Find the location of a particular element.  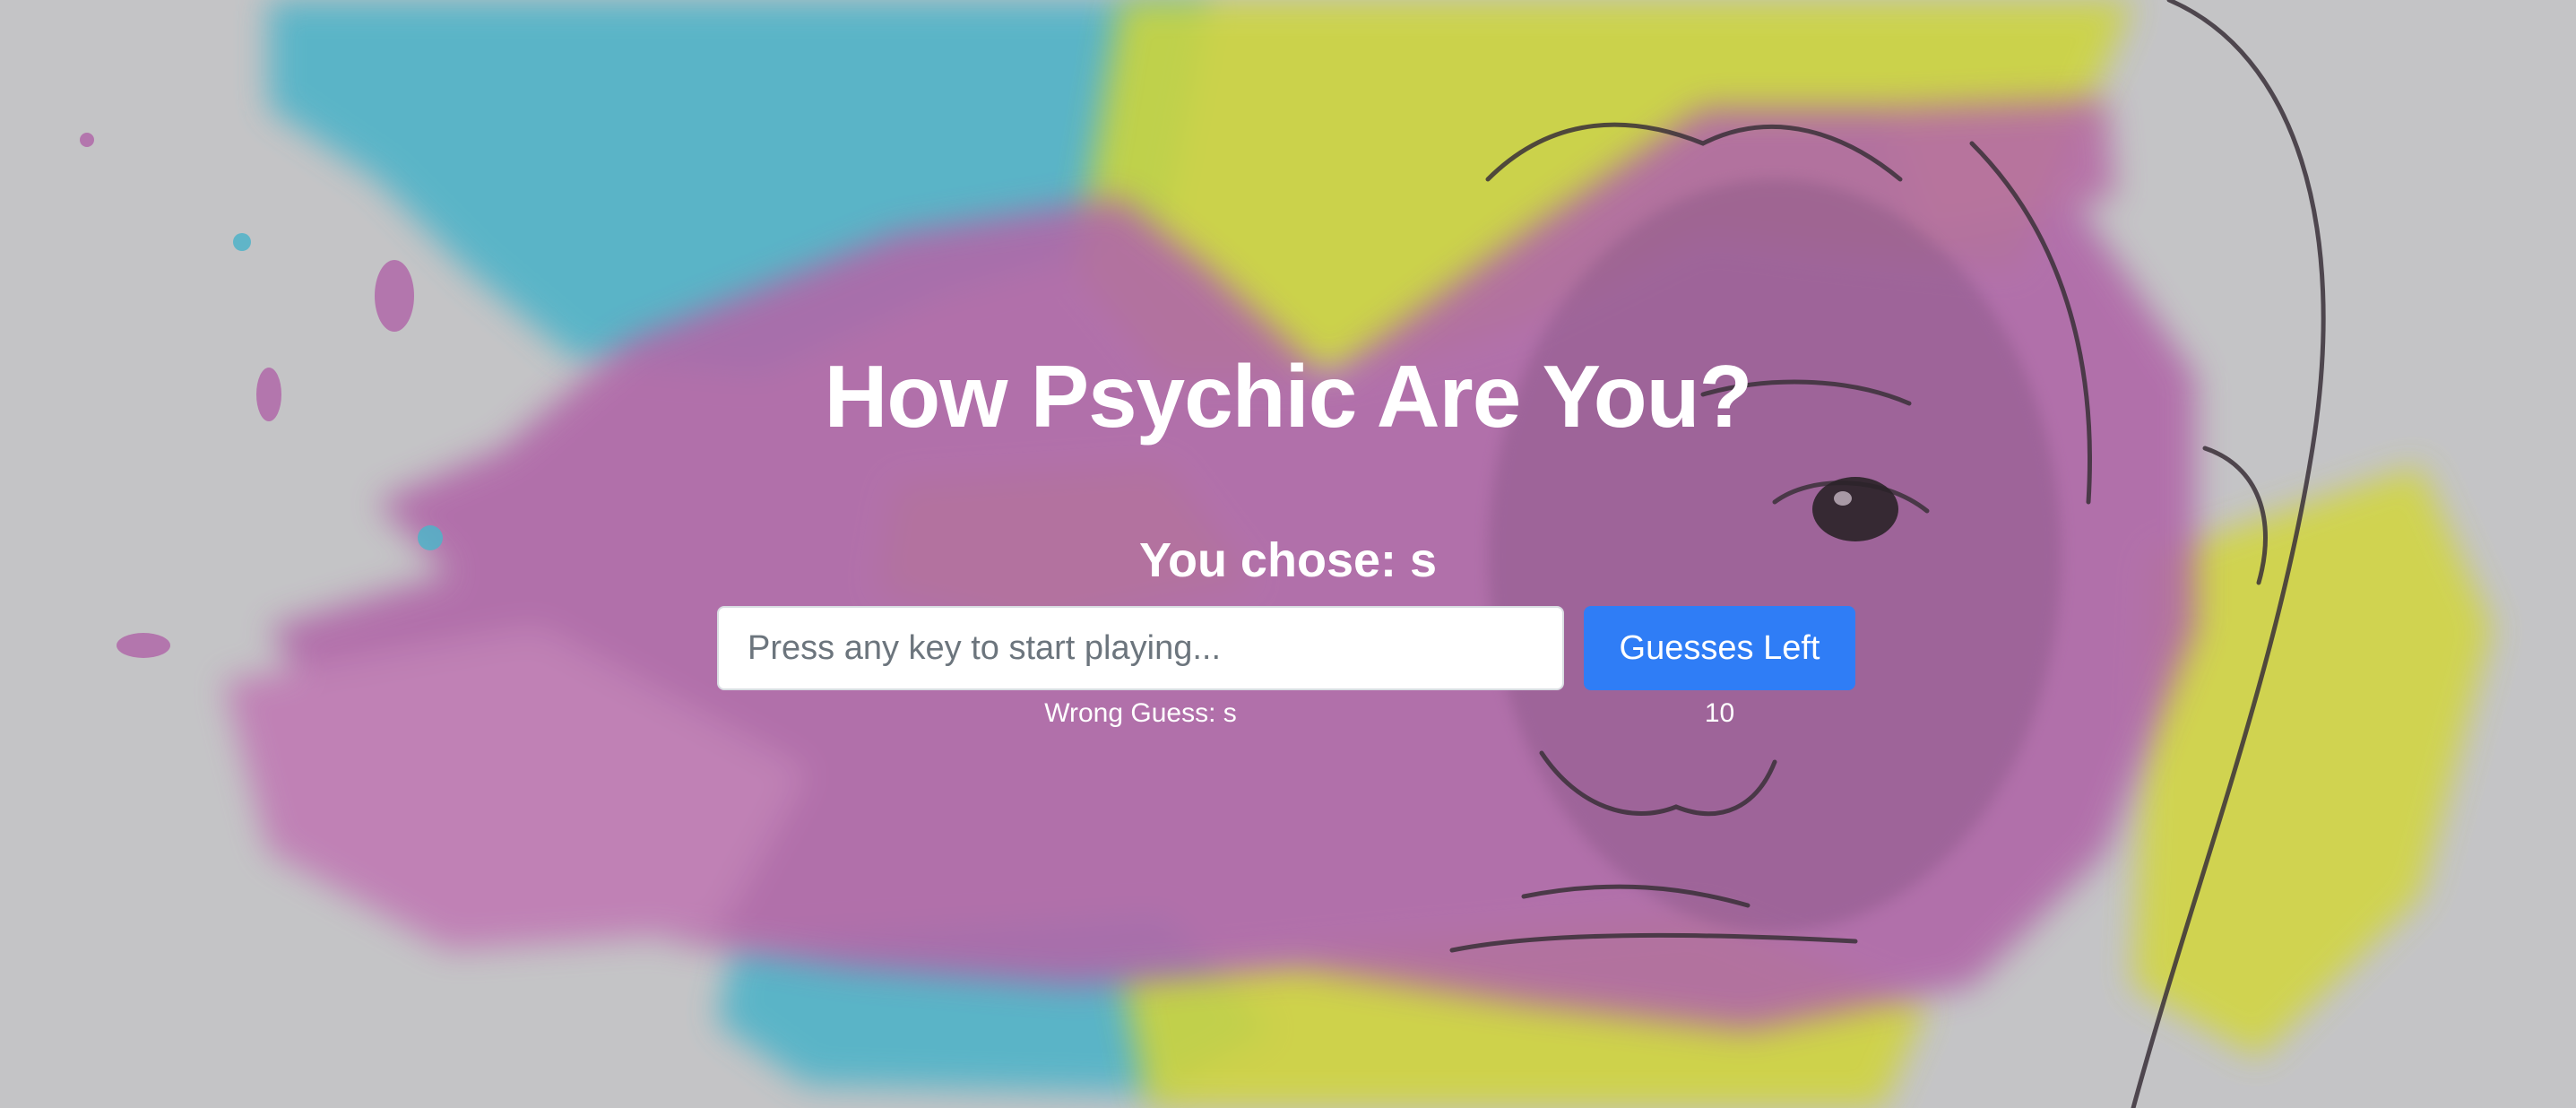

guesses-left-count: 10 is located at coordinates (1719, 713).